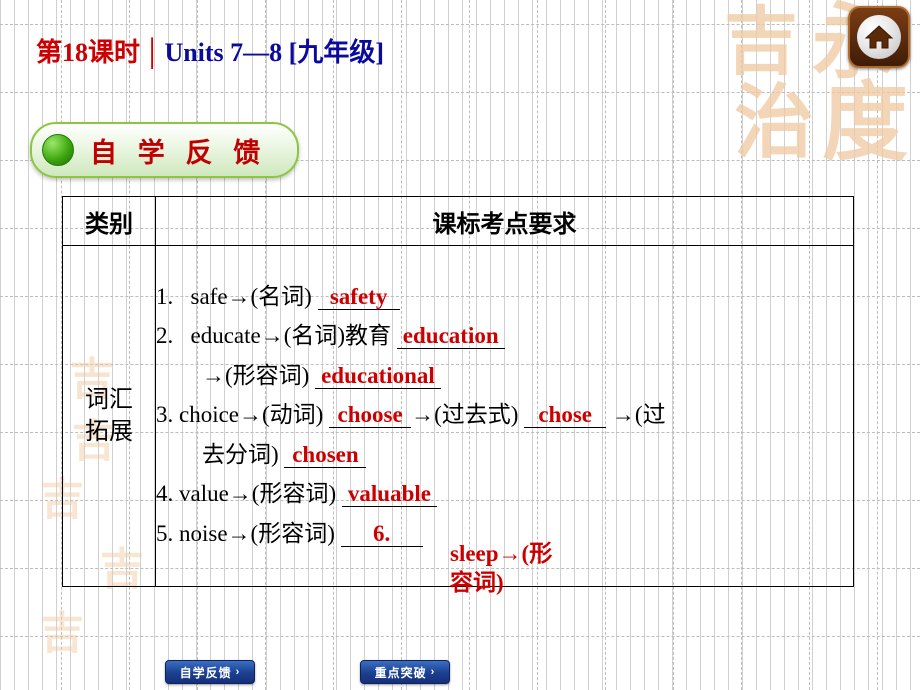 The height and width of the screenshot is (690, 920). Describe the element at coordinates (504, 493) in the screenshot. I see `vocab-item-4: 4. value→(形容词) valuable` at that location.